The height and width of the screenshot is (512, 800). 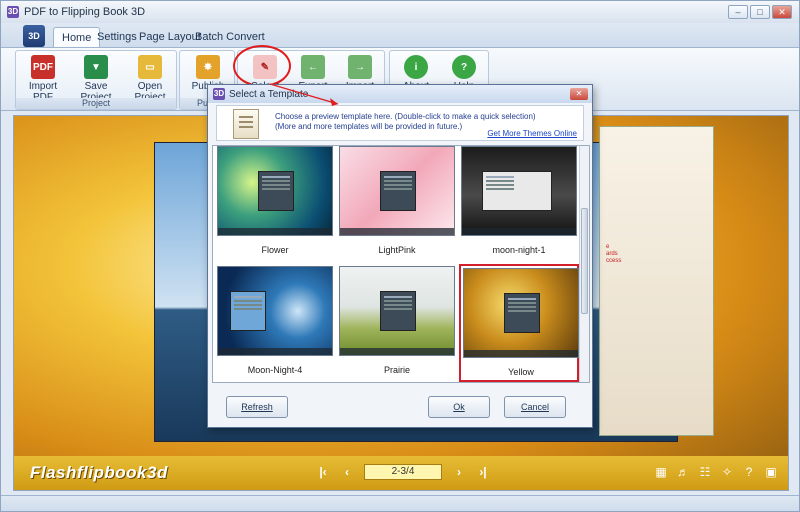 What do you see at coordinates (13, 12) in the screenshot?
I see `app-icon: 3D` at bounding box center [13, 12].